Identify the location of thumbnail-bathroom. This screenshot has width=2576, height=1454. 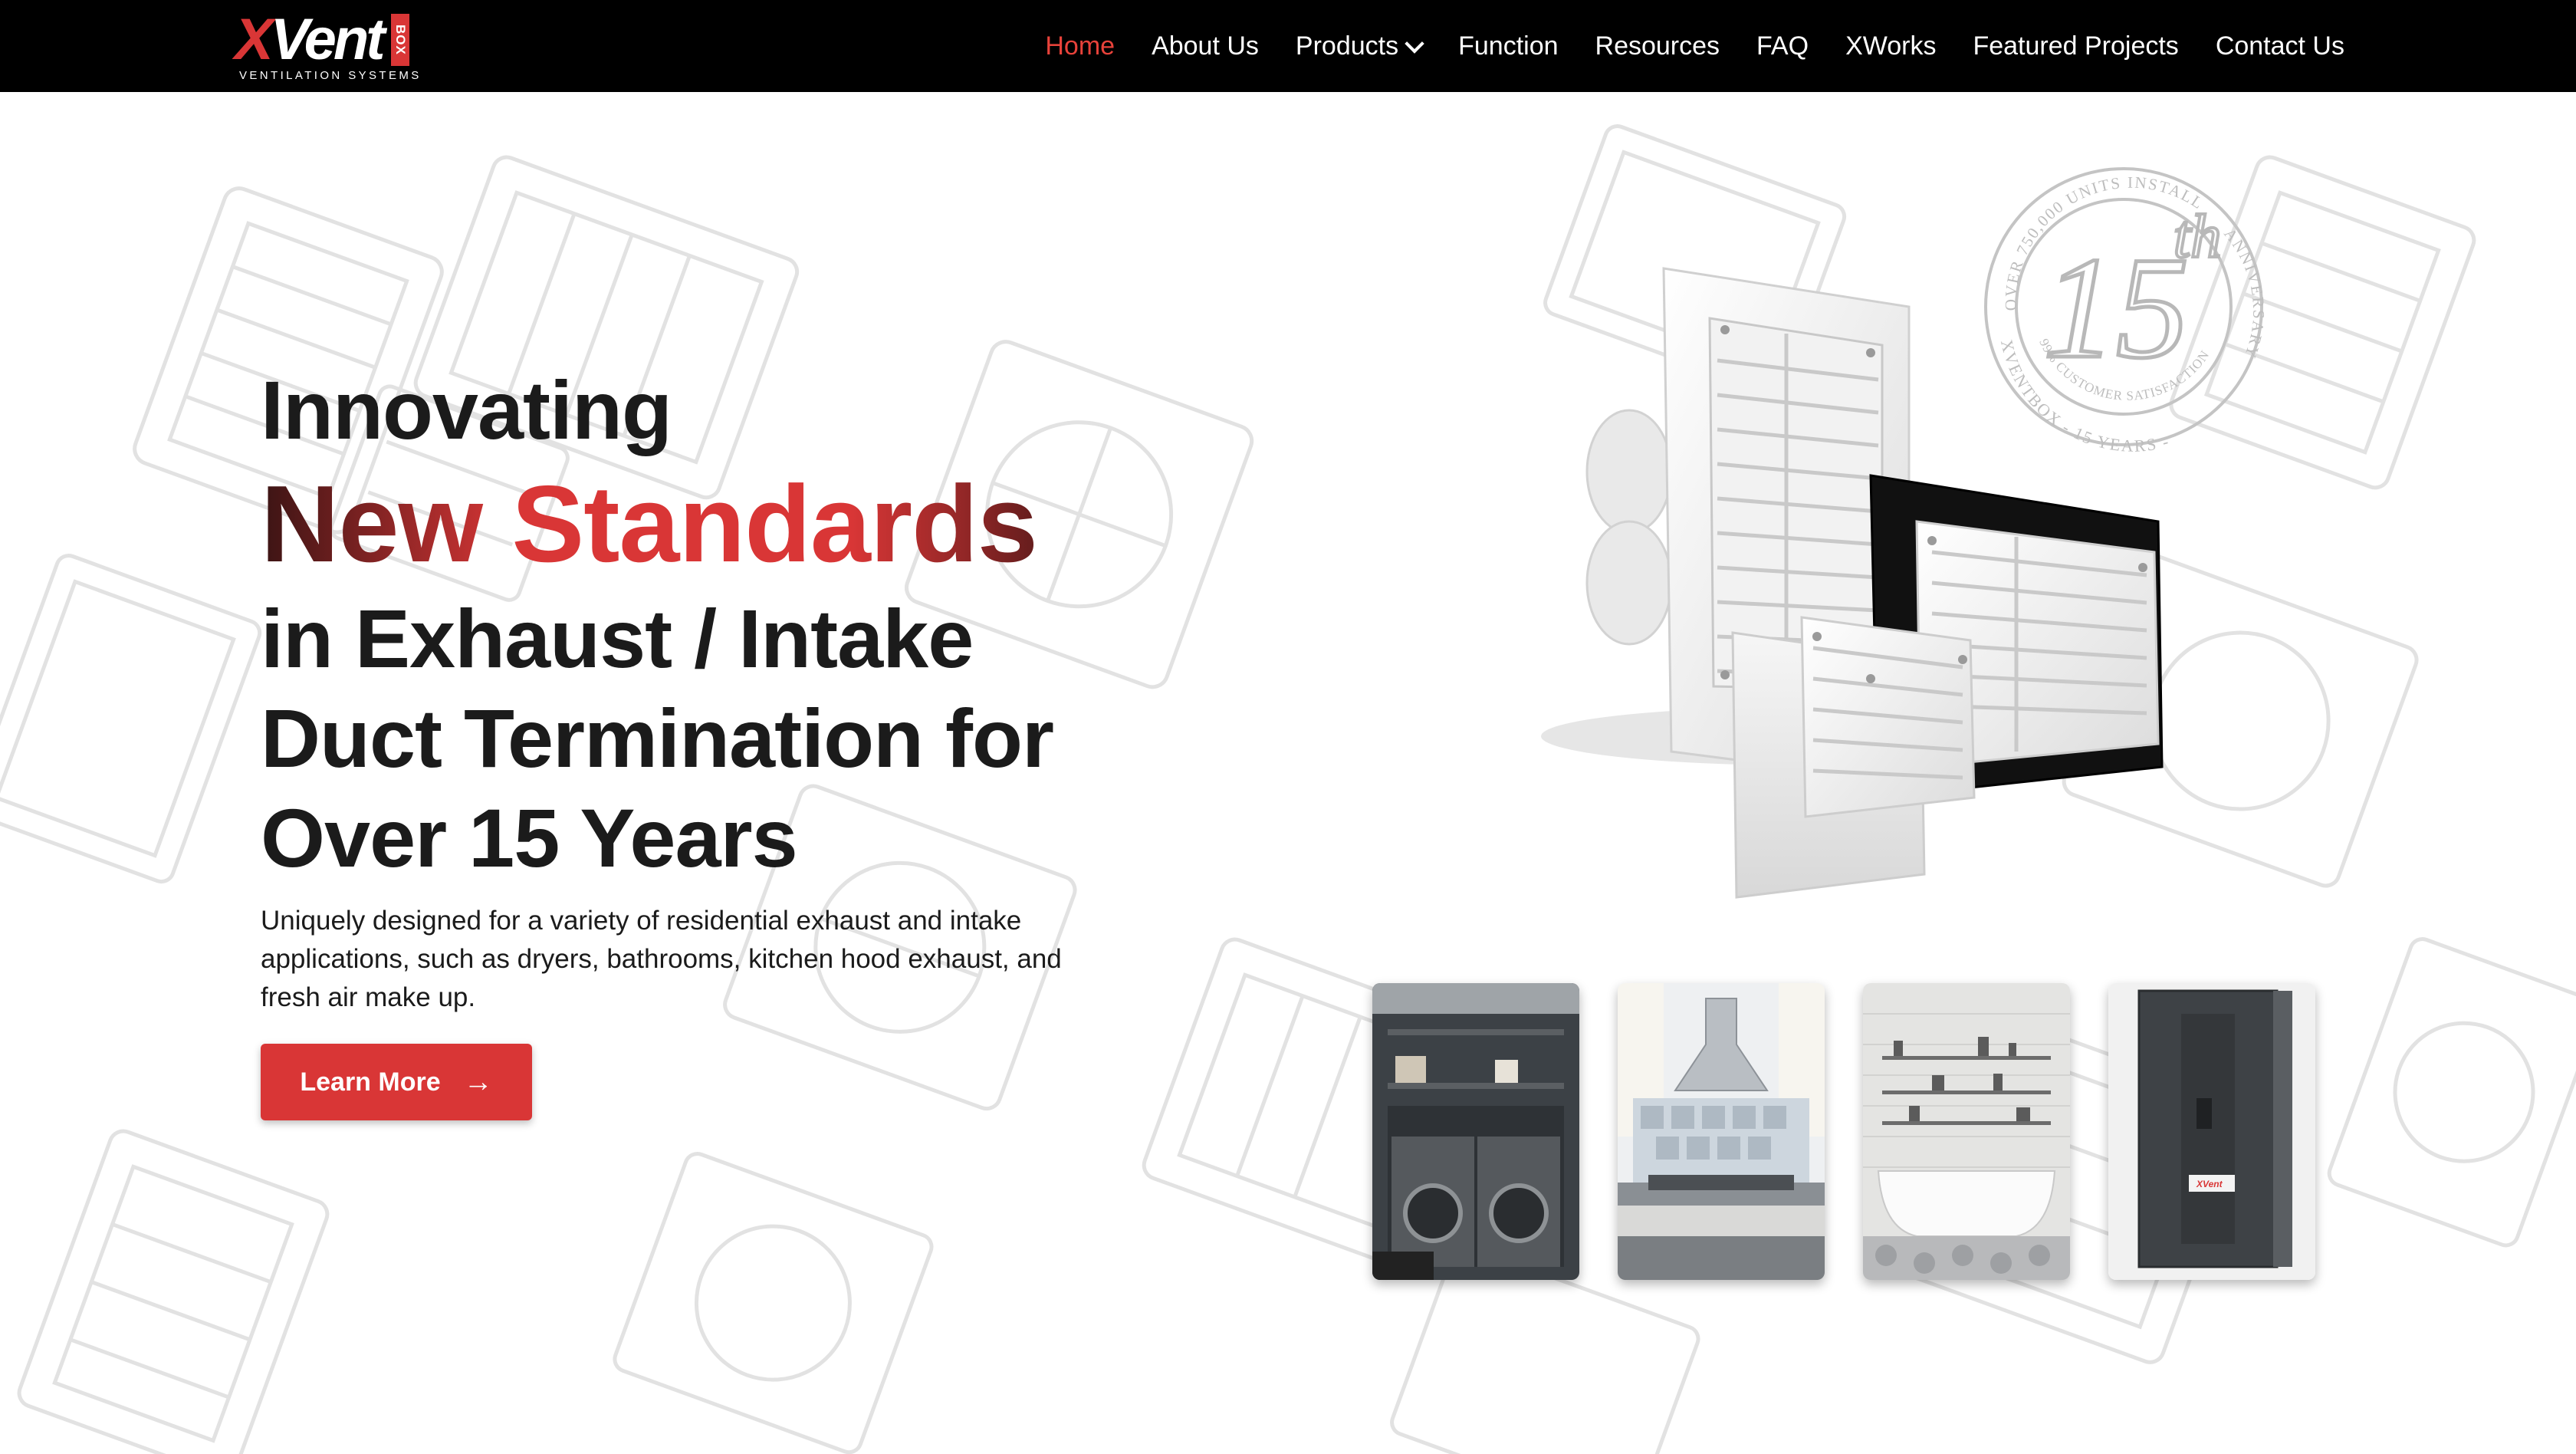
(1967, 1131).